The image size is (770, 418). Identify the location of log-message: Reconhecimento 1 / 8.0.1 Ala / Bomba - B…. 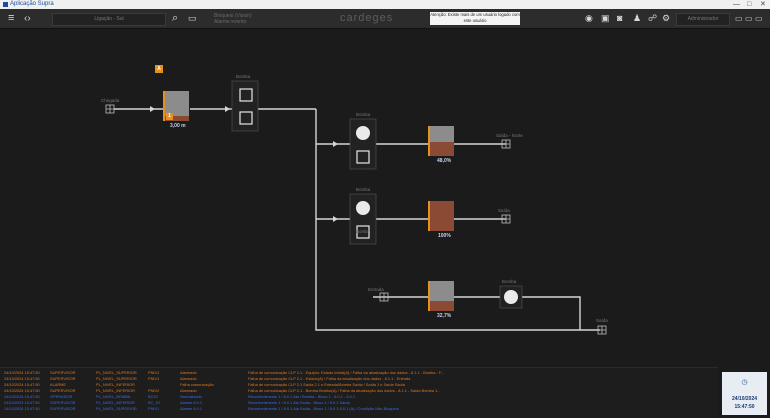
(302, 396).